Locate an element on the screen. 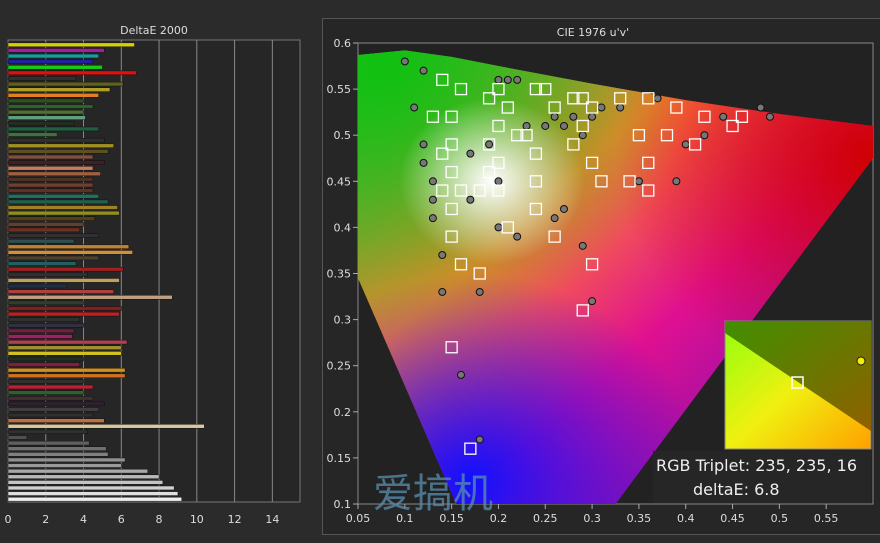 The width and height of the screenshot is (880, 543). x-tick-label: 8 is located at coordinates (159, 519).